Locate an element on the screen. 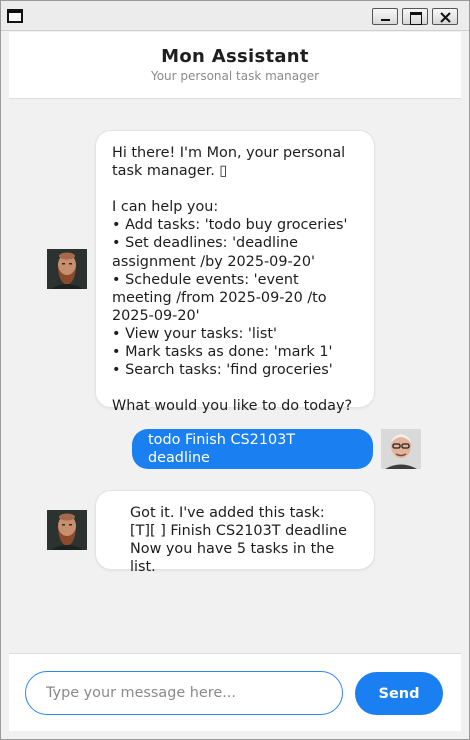 The image size is (470, 740). send-button: Send is located at coordinates (399, 693).